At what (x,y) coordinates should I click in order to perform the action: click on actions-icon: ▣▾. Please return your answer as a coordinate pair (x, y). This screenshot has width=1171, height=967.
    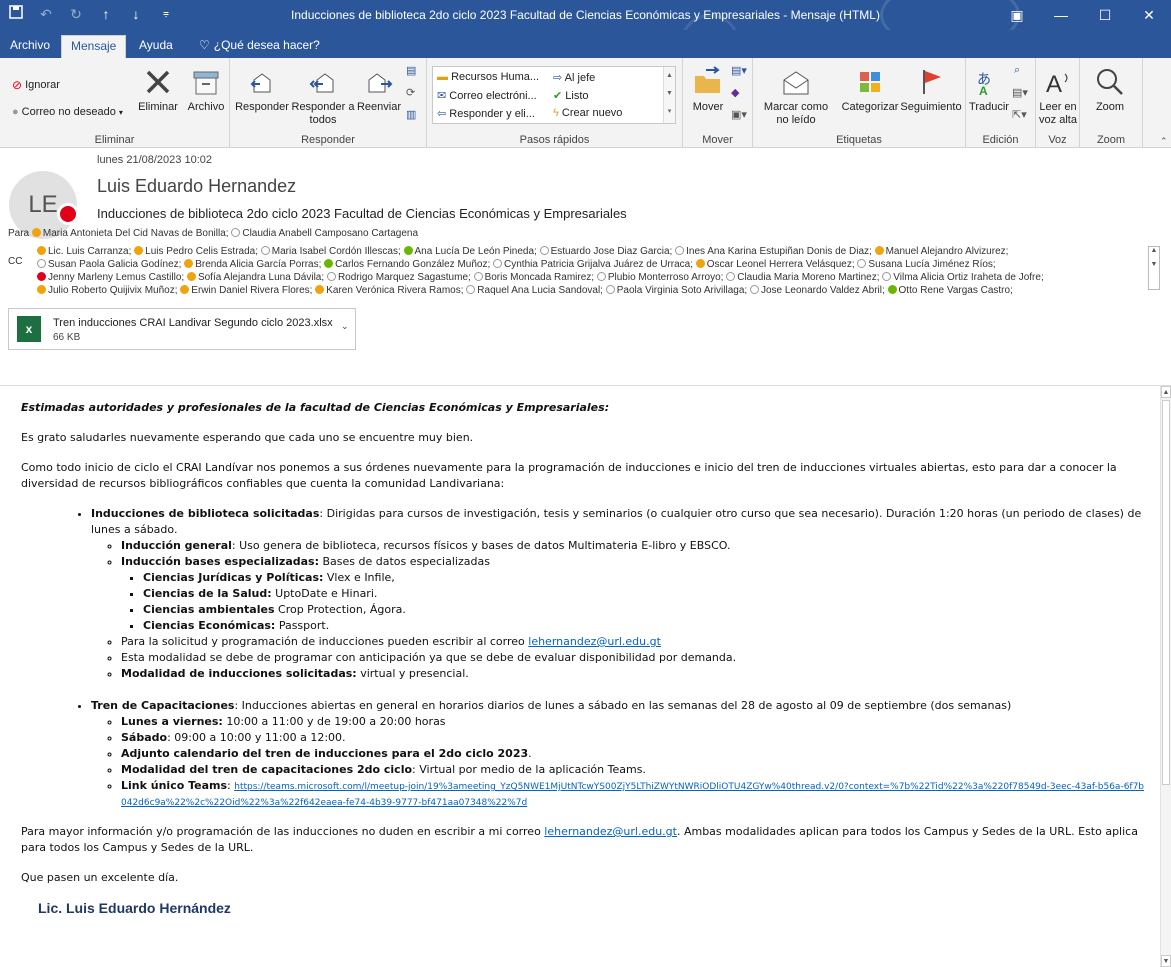
    Looking at the image, I should click on (739, 114).